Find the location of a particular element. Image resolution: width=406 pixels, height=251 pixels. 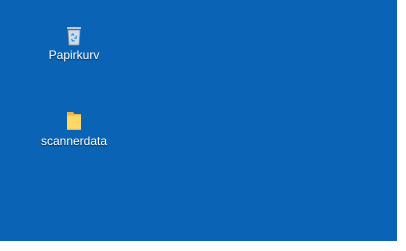

scannerdata-label: scannerdata is located at coordinates (74, 141).